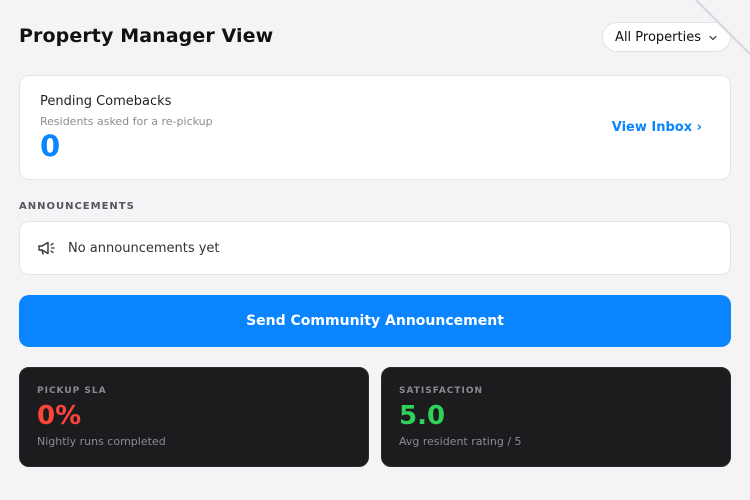  Describe the element at coordinates (72, 391) in the screenshot. I see `stat-label: PICKUP SLA` at that location.